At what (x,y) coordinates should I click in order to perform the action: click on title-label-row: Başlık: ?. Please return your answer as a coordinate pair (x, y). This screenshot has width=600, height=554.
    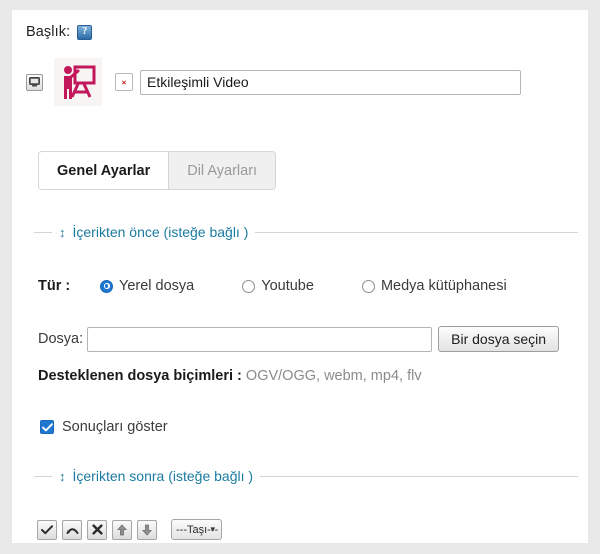
    Looking at the image, I should click on (59, 32).